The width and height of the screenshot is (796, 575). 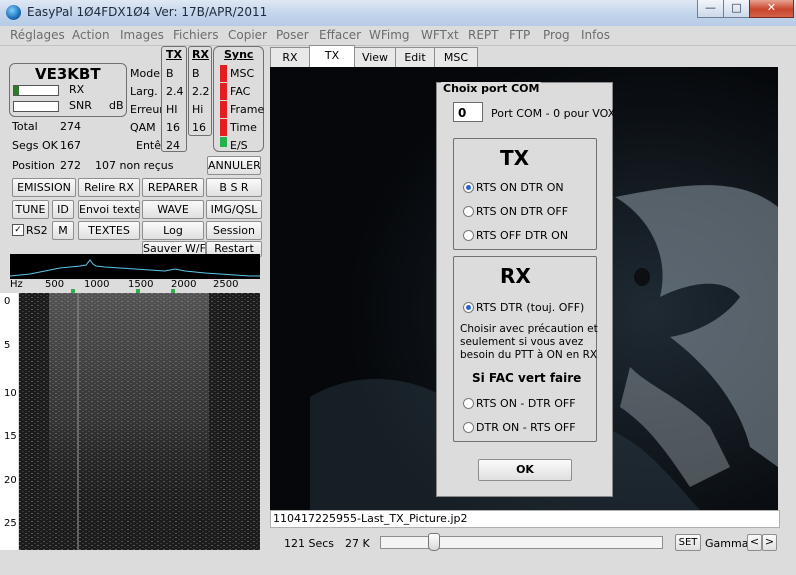 What do you see at coordinates (243, 127) in the screenshot?
I see `sync-label-time: Time` at bounding box center [243, 127].